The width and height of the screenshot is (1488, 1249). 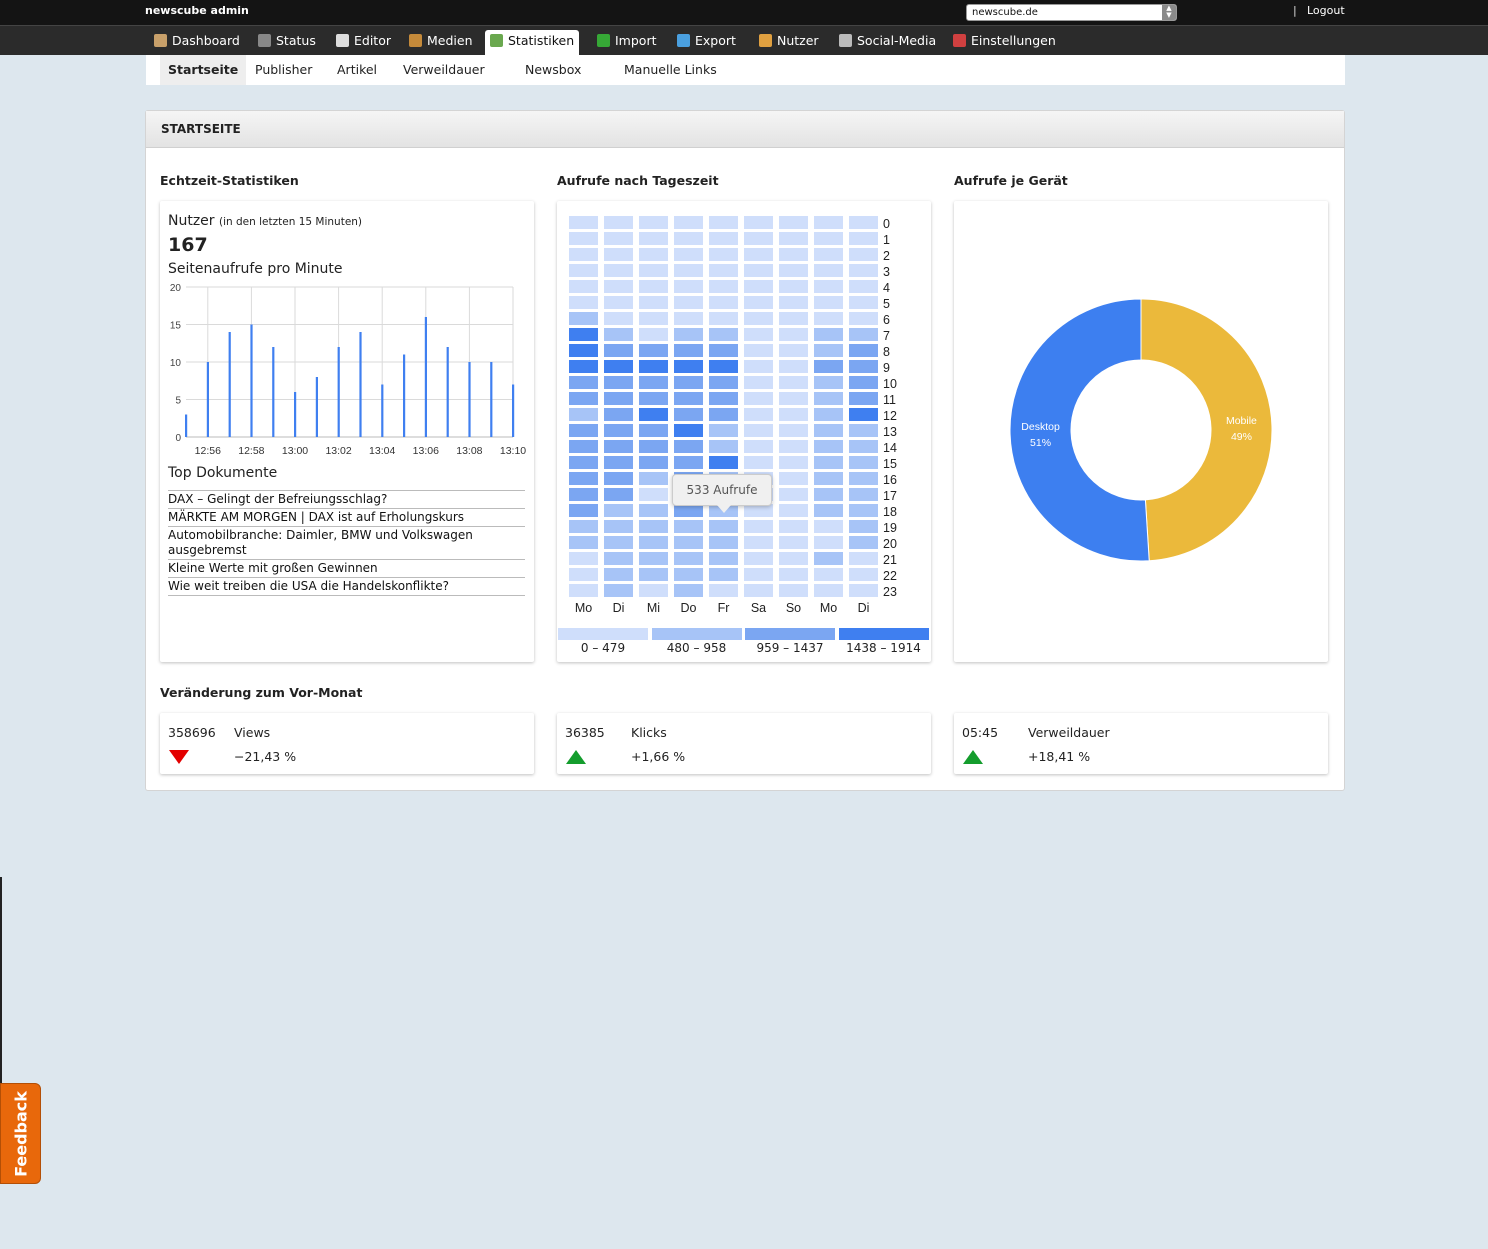 I want to click on site-select: newscube.de ▲ ▼, so click(x=1071, y=12).